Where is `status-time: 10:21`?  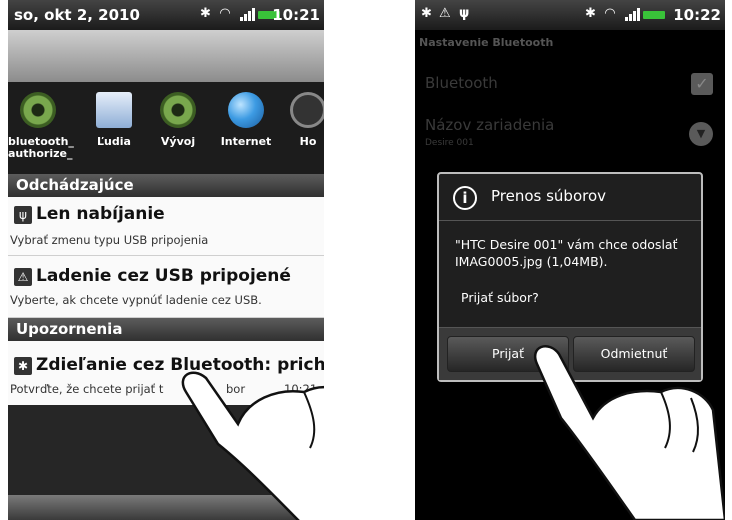 status-time: 10:21 is located at coordinates (296, 15).